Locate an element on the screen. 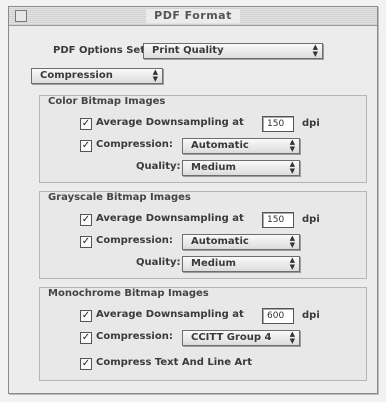  panel-menu-popup: Compression ▲ ▼ is located at coordinates (97, 76).